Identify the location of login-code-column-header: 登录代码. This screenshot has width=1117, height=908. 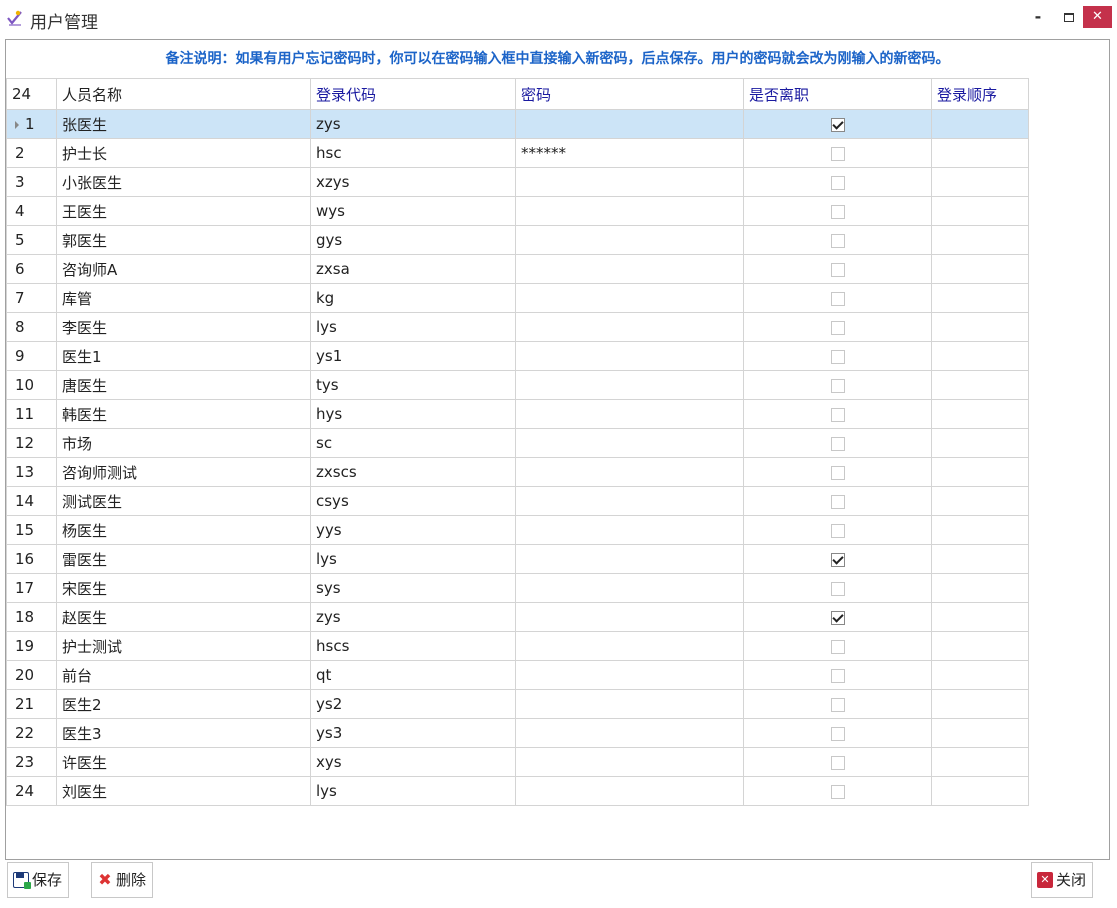
(413, 94).